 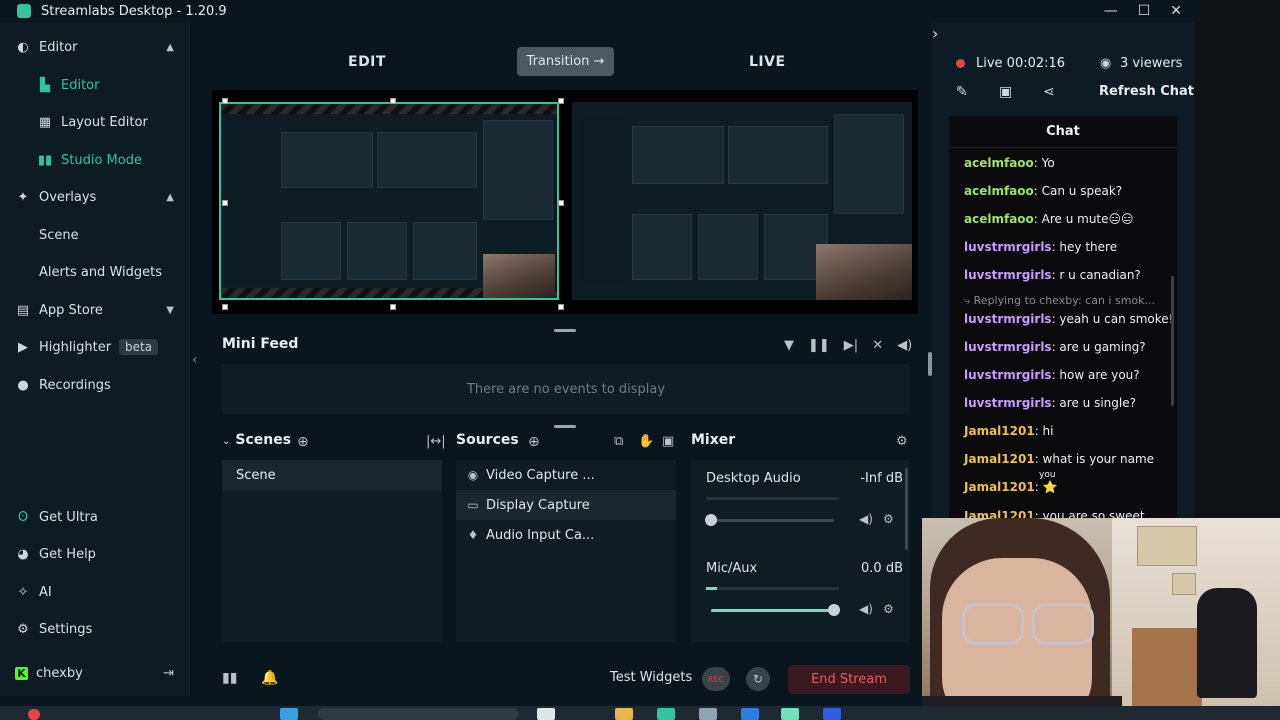 I want to click on test-widgets-button: Test Widgets, so click(x=651, y=677).